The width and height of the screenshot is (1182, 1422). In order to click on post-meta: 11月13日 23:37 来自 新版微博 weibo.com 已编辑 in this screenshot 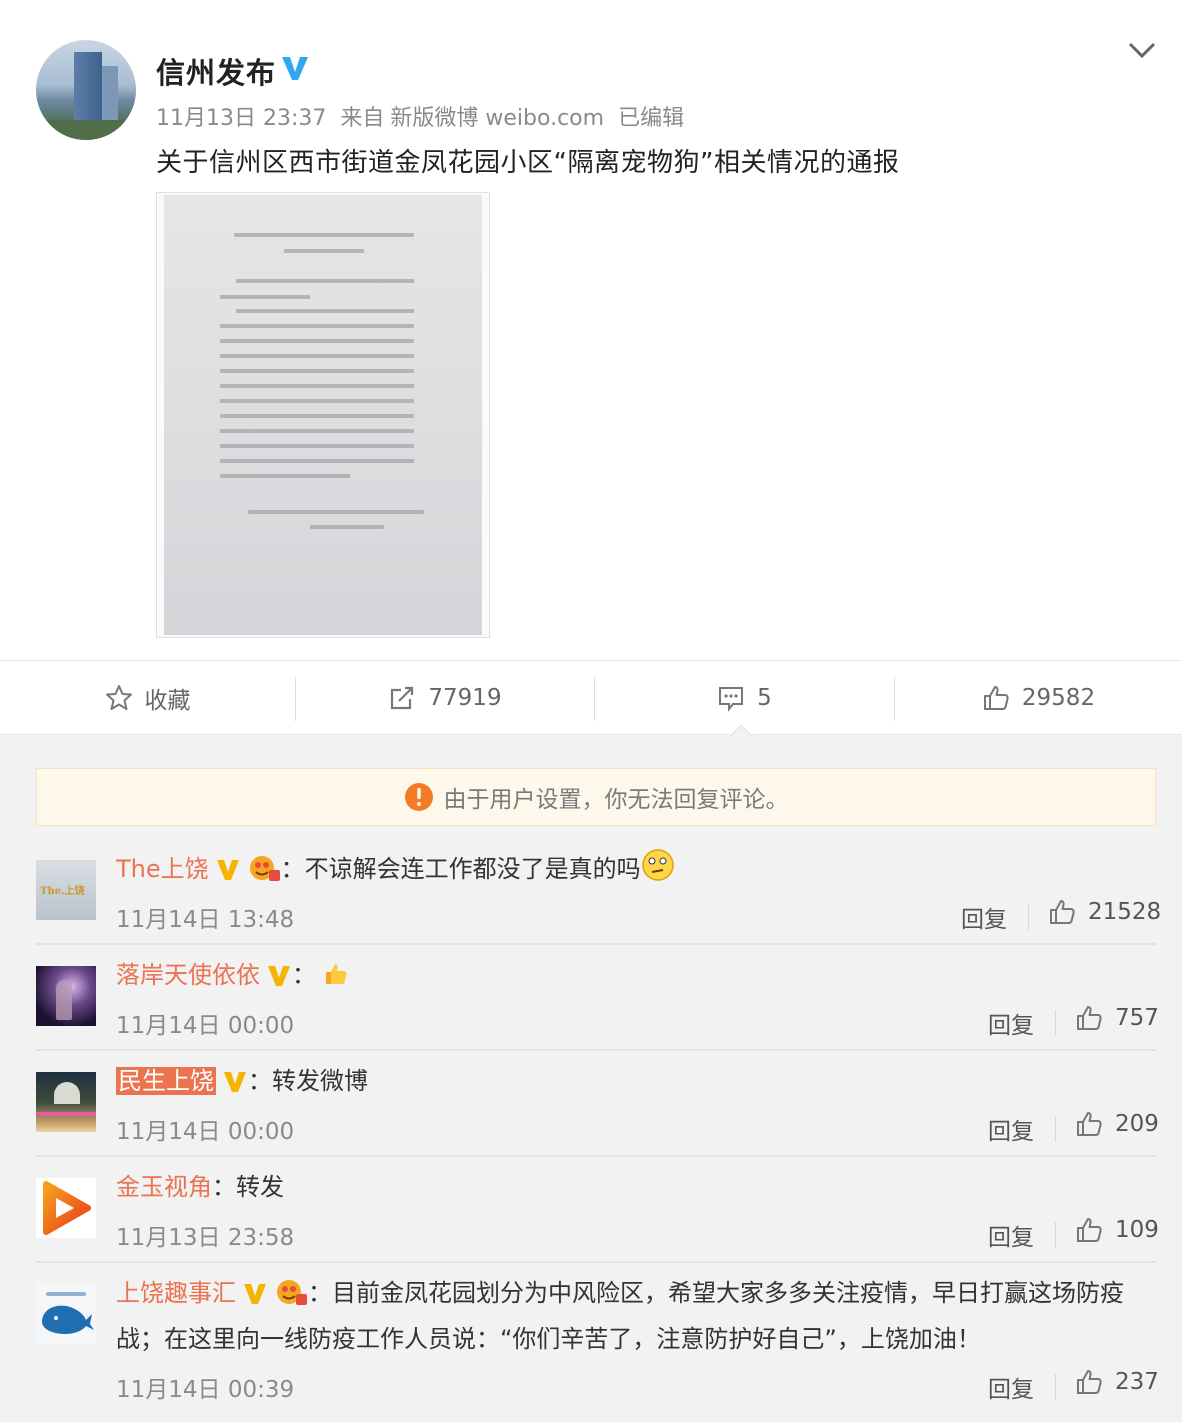, I will do `click(427, 116)`.